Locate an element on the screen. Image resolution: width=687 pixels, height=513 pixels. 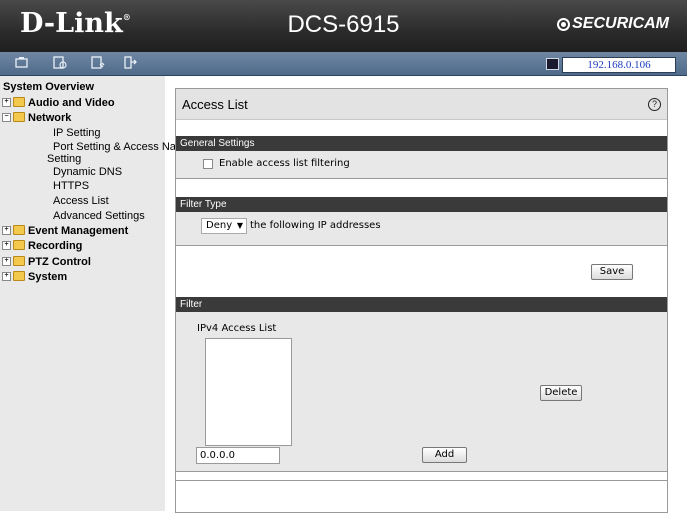
ip-address-input: 0.0.0.0 is located at coordinates (238, 455).